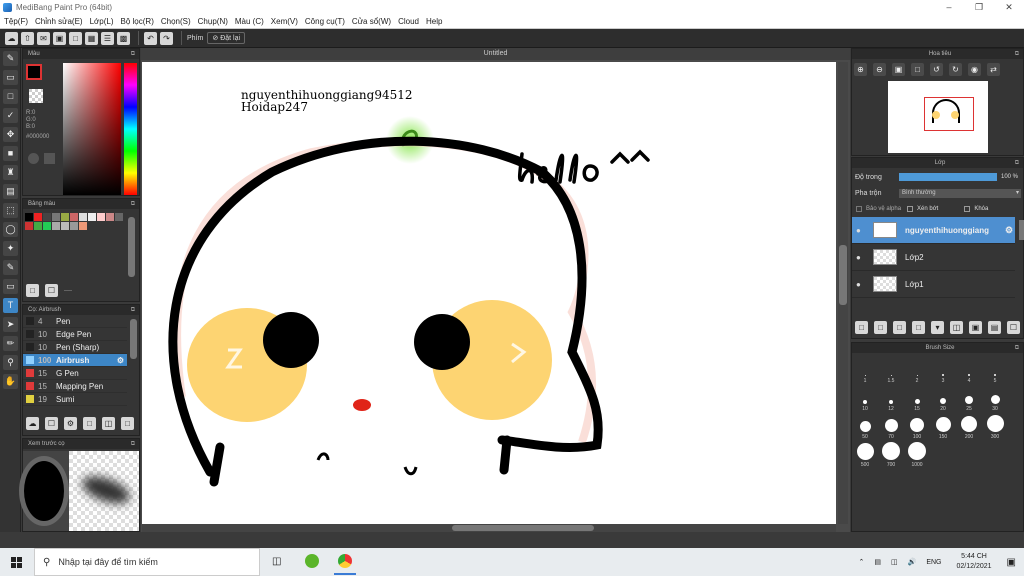 This screenshot has width=1024, height=576. What do you see at coordinates (995, 370) in the screenshot?
I see `brush-size-option: 5` at bounding box center [995, 370].